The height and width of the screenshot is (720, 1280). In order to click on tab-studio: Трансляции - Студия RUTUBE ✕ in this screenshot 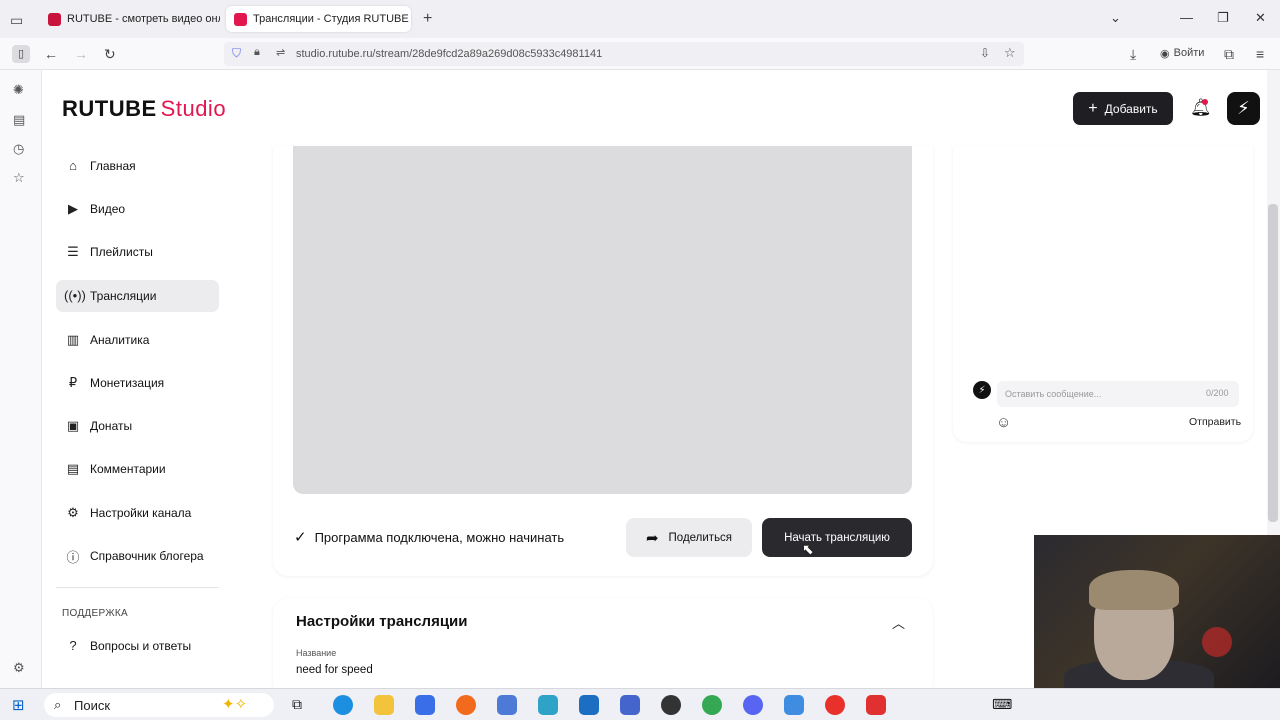, I will do `click(318, 19)`.